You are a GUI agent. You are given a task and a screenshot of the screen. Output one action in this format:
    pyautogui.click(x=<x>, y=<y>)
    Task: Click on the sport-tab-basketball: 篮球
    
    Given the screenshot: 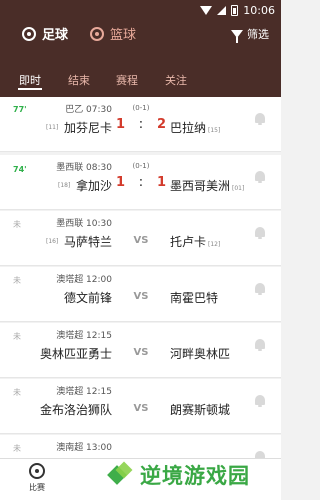 What is the action you would take?
    pyautogui.click(x=113, y=33)
    